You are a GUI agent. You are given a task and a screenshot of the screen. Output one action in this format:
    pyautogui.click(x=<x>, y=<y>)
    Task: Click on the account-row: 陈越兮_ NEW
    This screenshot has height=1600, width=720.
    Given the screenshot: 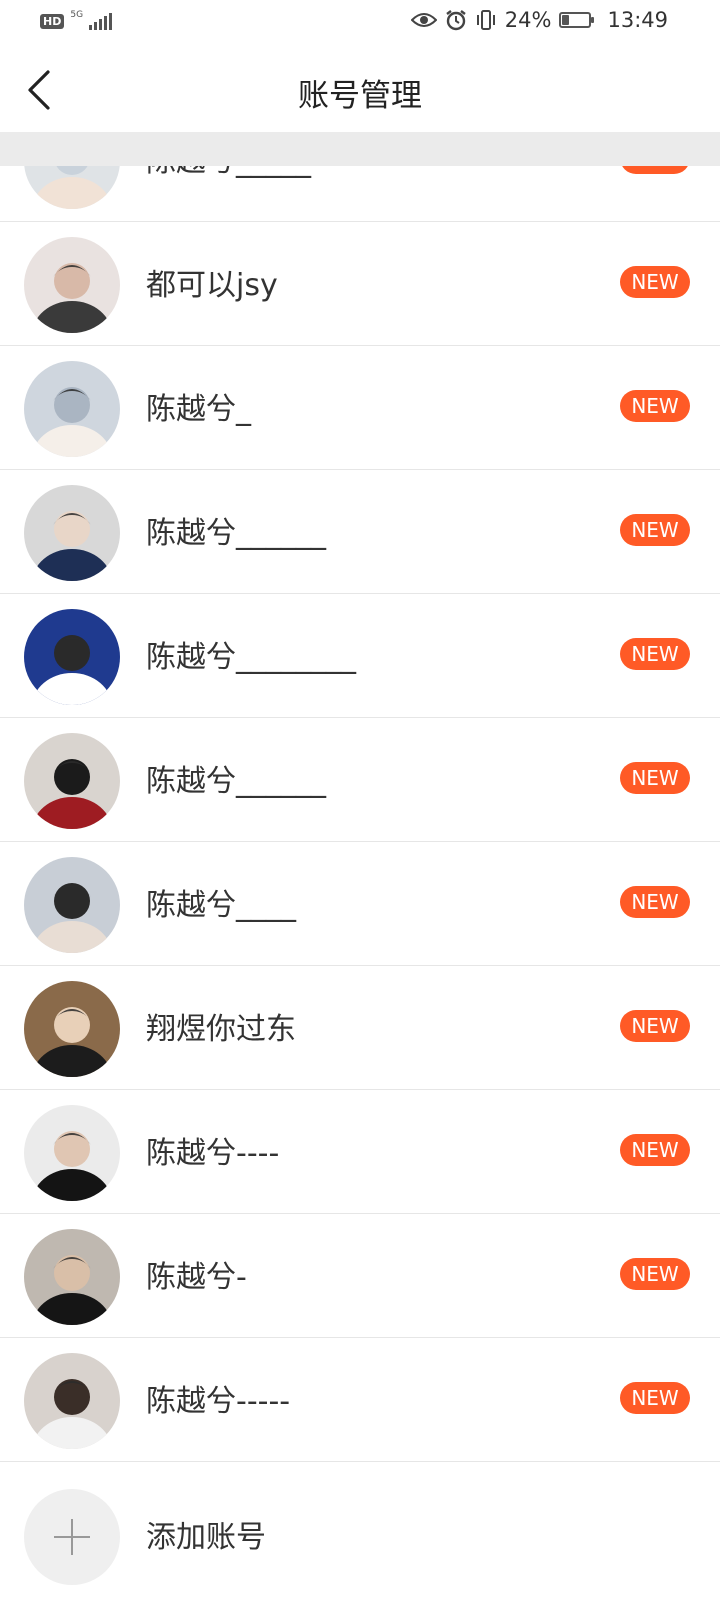 What is the action you would take?
    pyautogui.click(x=360, y=408)
    